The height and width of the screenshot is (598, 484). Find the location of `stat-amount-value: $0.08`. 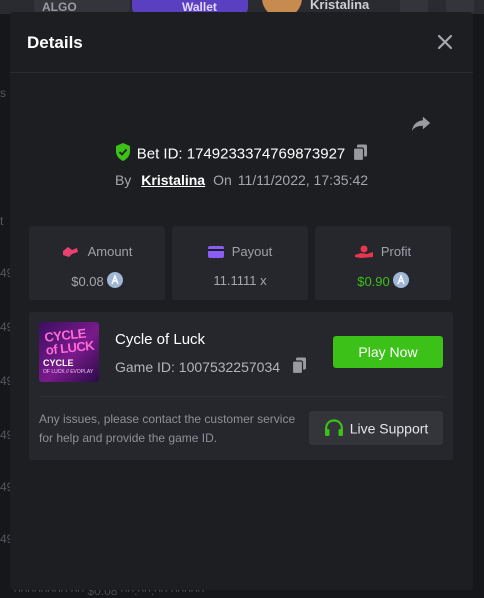

stat-amount-value: $0.08 is located at coordinates (87, 281).